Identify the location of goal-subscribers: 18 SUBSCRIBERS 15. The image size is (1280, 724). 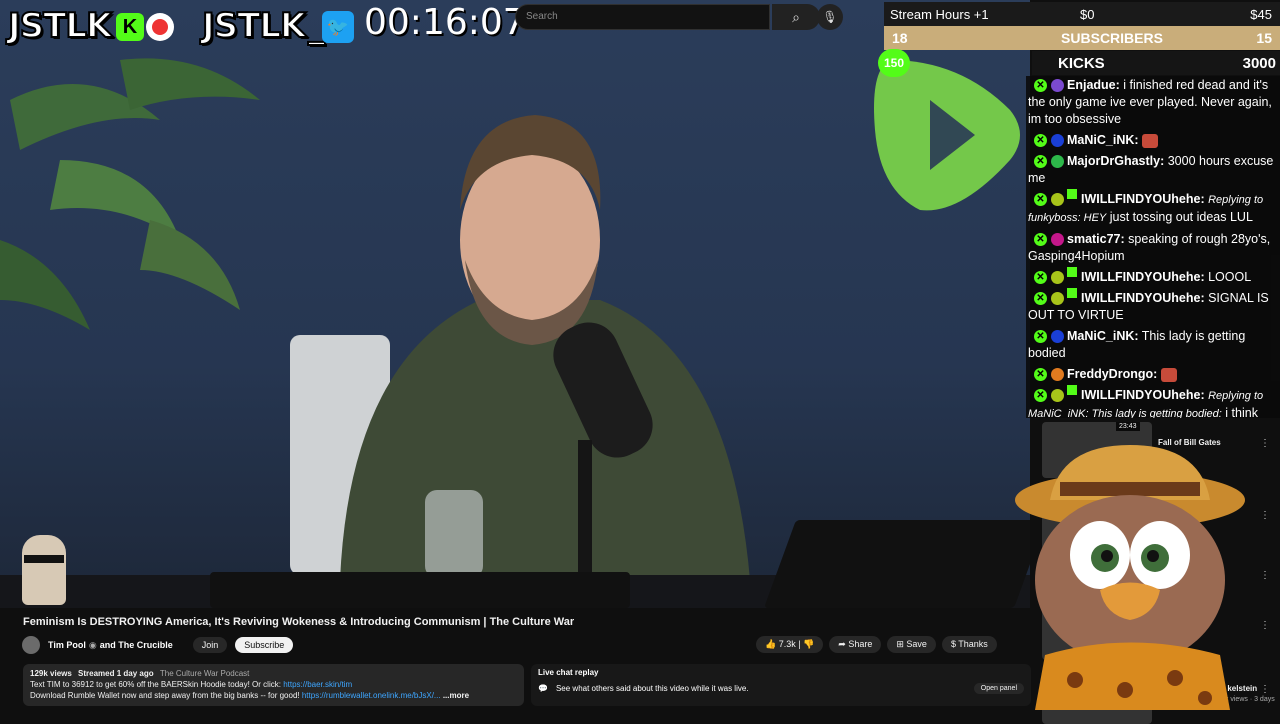
(1082, 38).